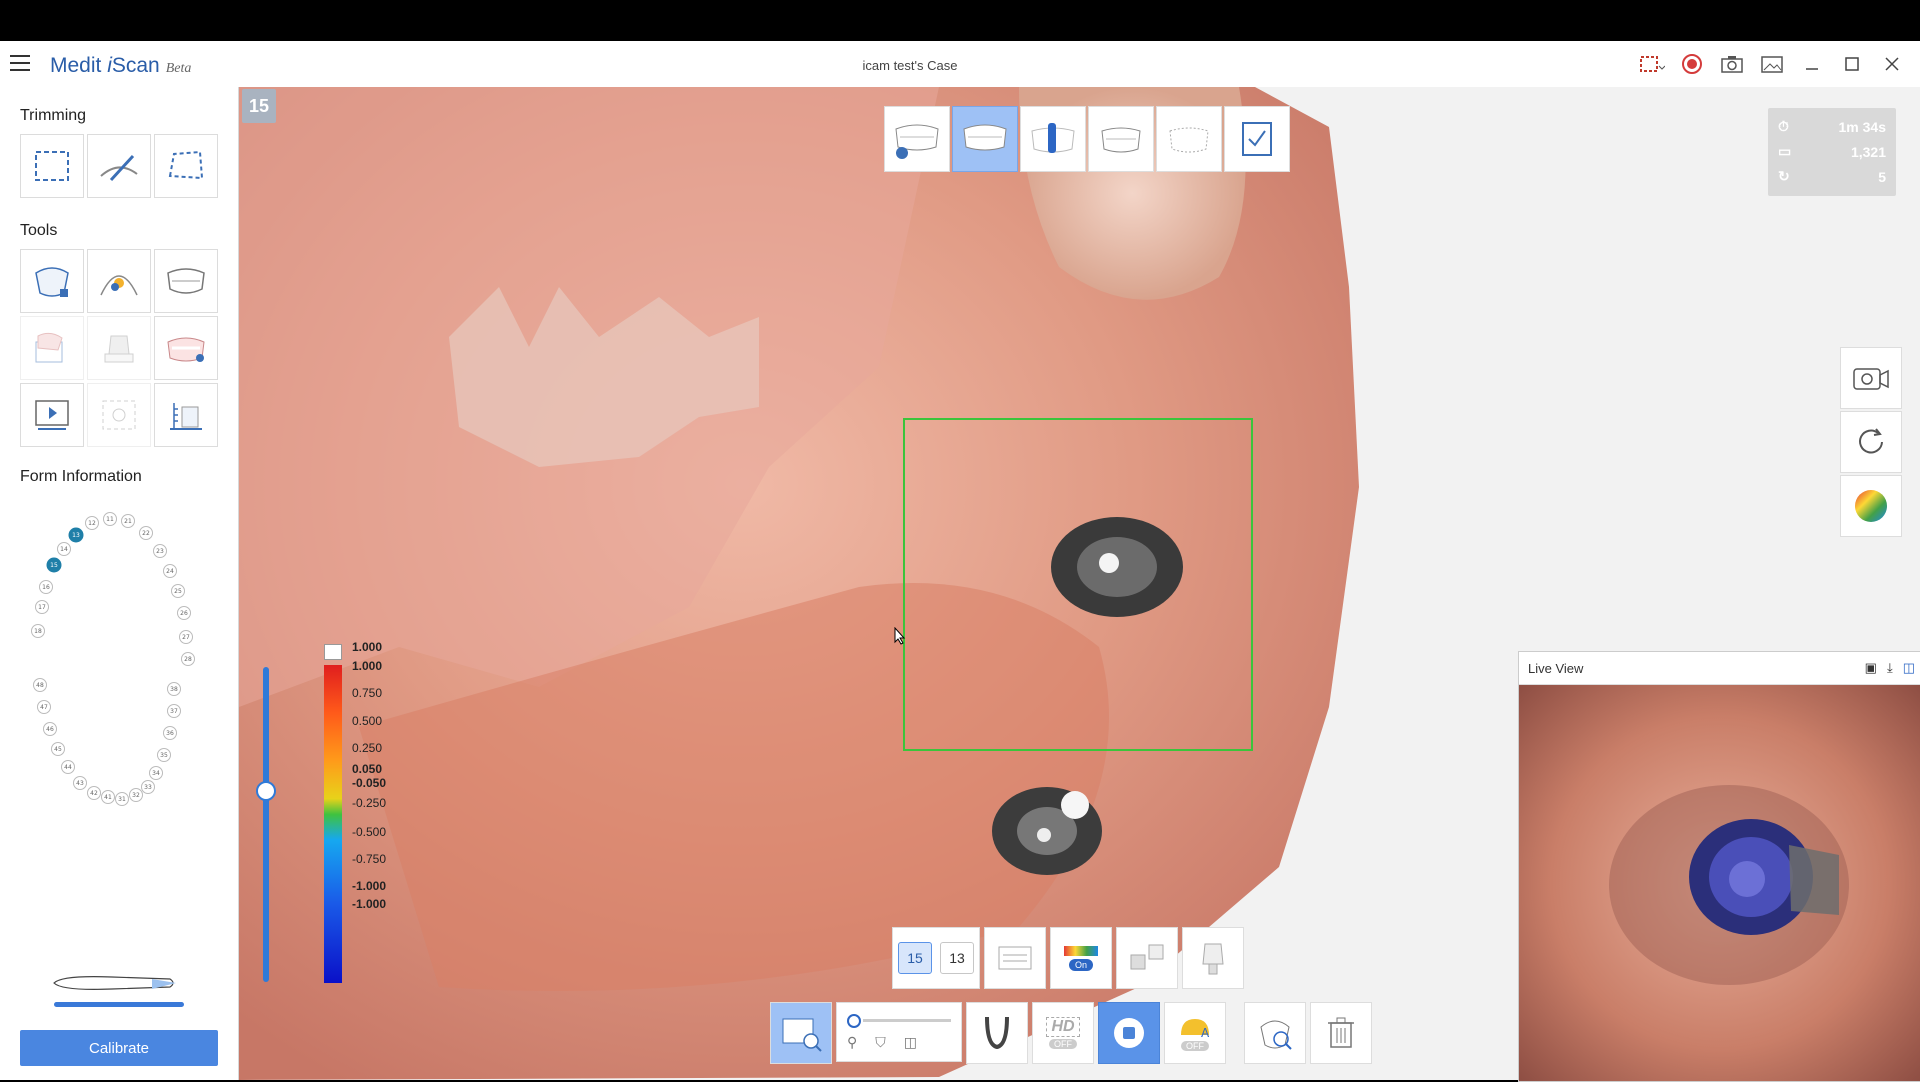 The height and width of the screenshot is (1082, 1920). Describe the element at coordinates (266, 824) in the screenshot. I see `depth-slider-track` at that location.